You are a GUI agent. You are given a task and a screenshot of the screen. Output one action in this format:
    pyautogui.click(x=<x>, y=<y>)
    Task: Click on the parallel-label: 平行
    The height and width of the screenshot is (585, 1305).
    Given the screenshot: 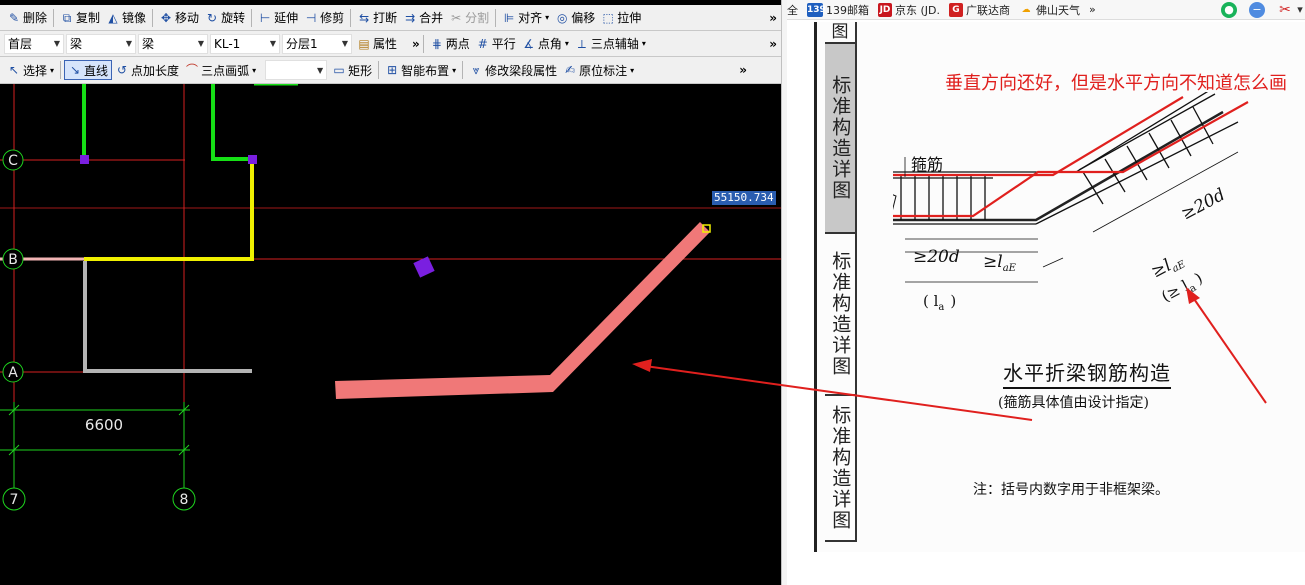 What is the action you would take?
    pyautogui.click(x=503, y=44)
    